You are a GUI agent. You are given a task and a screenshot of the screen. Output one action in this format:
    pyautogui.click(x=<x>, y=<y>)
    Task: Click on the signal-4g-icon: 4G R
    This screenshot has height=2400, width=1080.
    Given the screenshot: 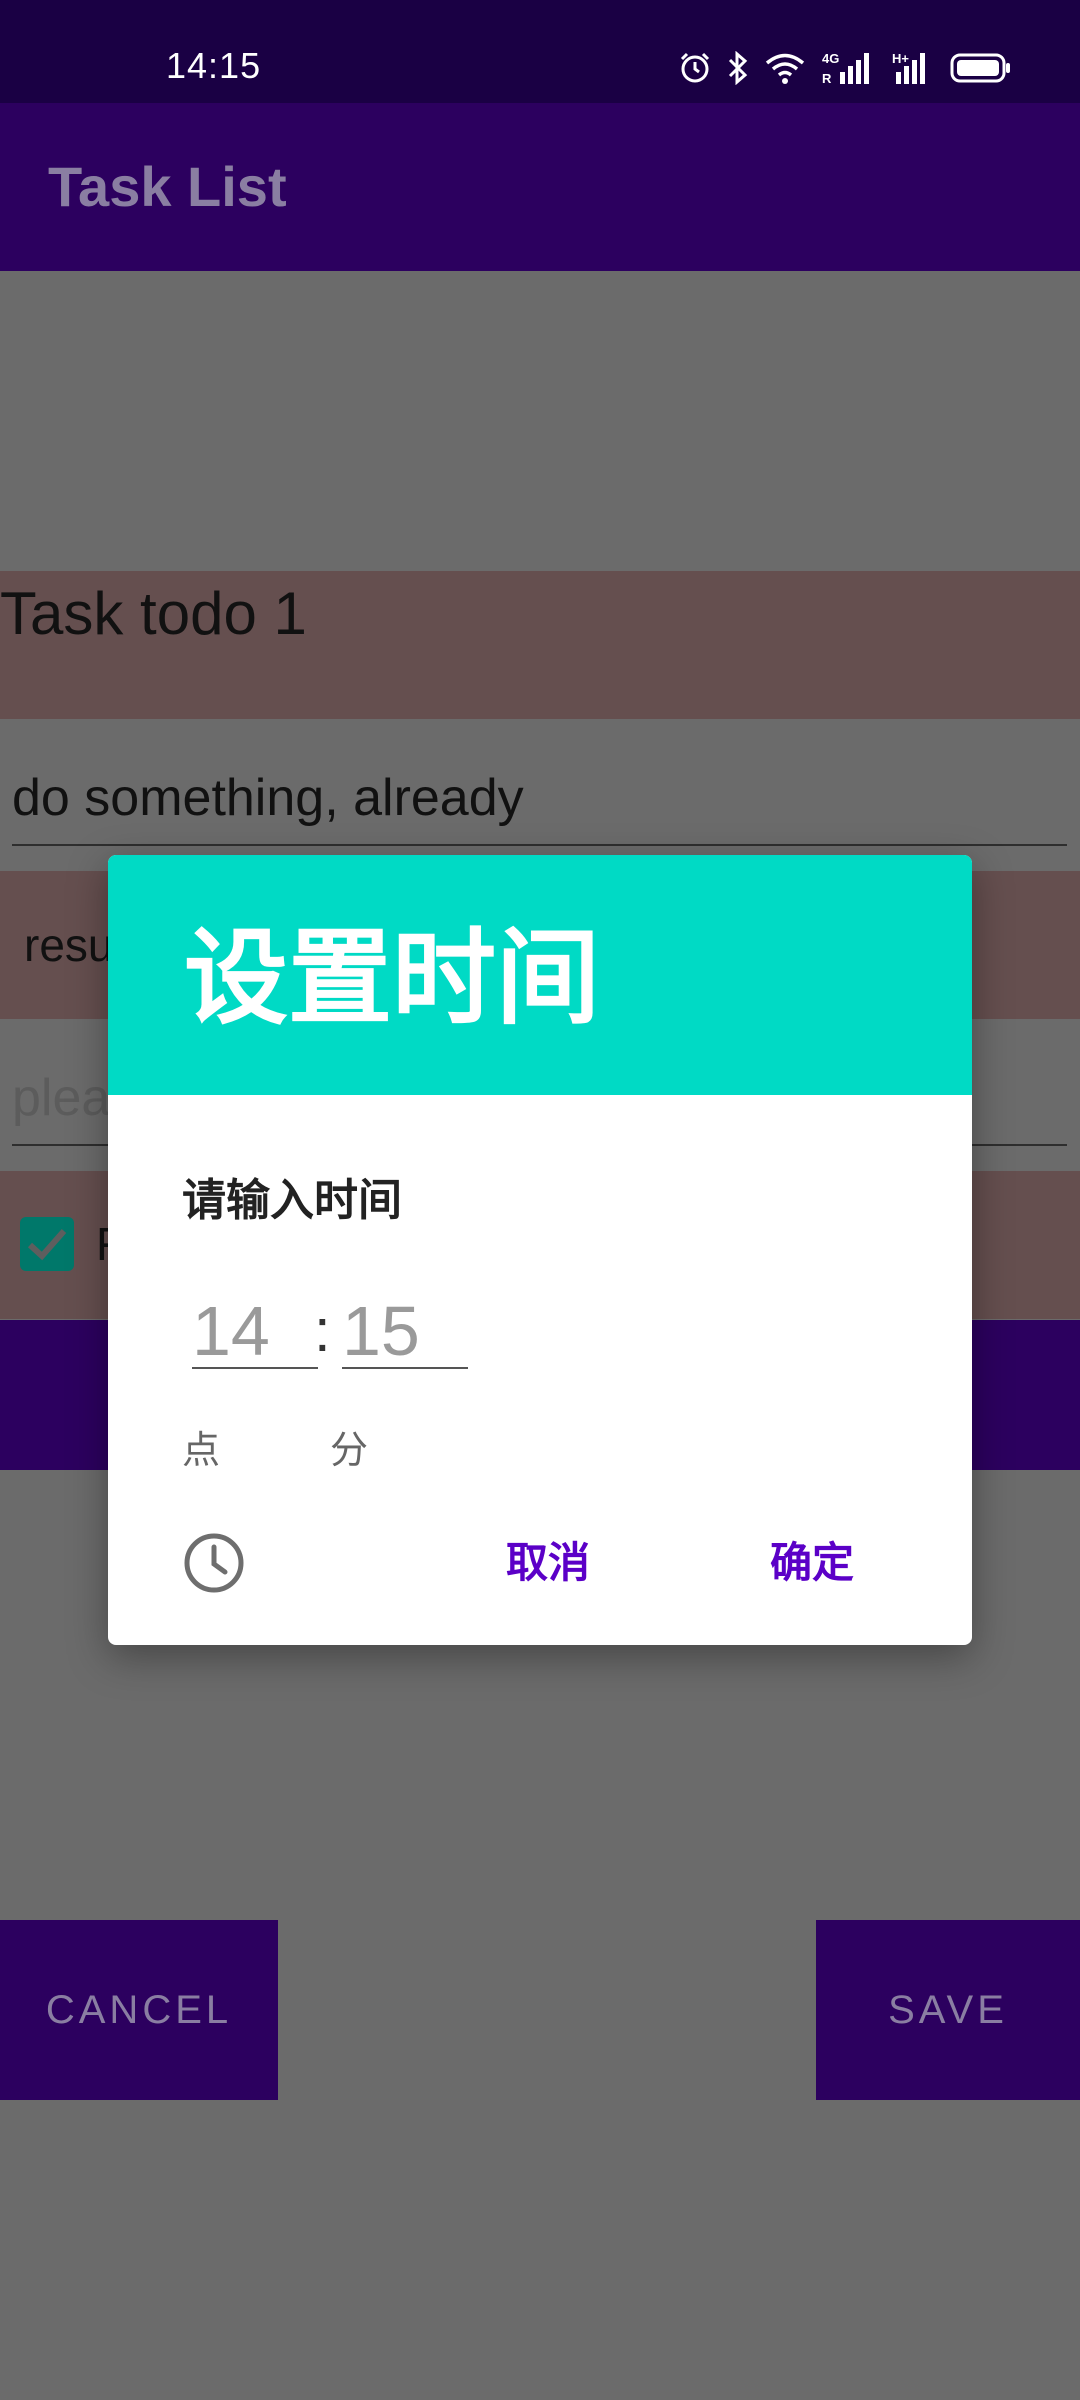 What is the action you would take?
    pyautogui.click(x=849, y=68)
    